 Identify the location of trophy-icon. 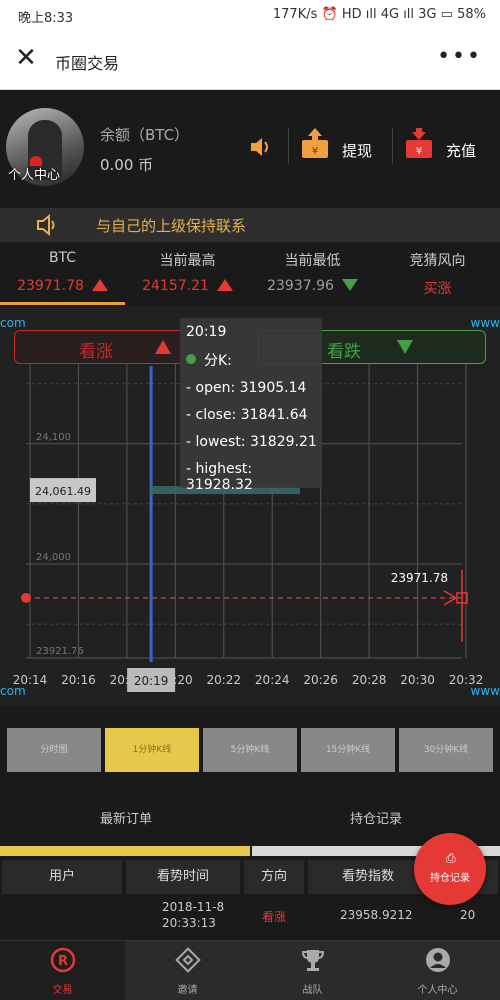
(313, 960).